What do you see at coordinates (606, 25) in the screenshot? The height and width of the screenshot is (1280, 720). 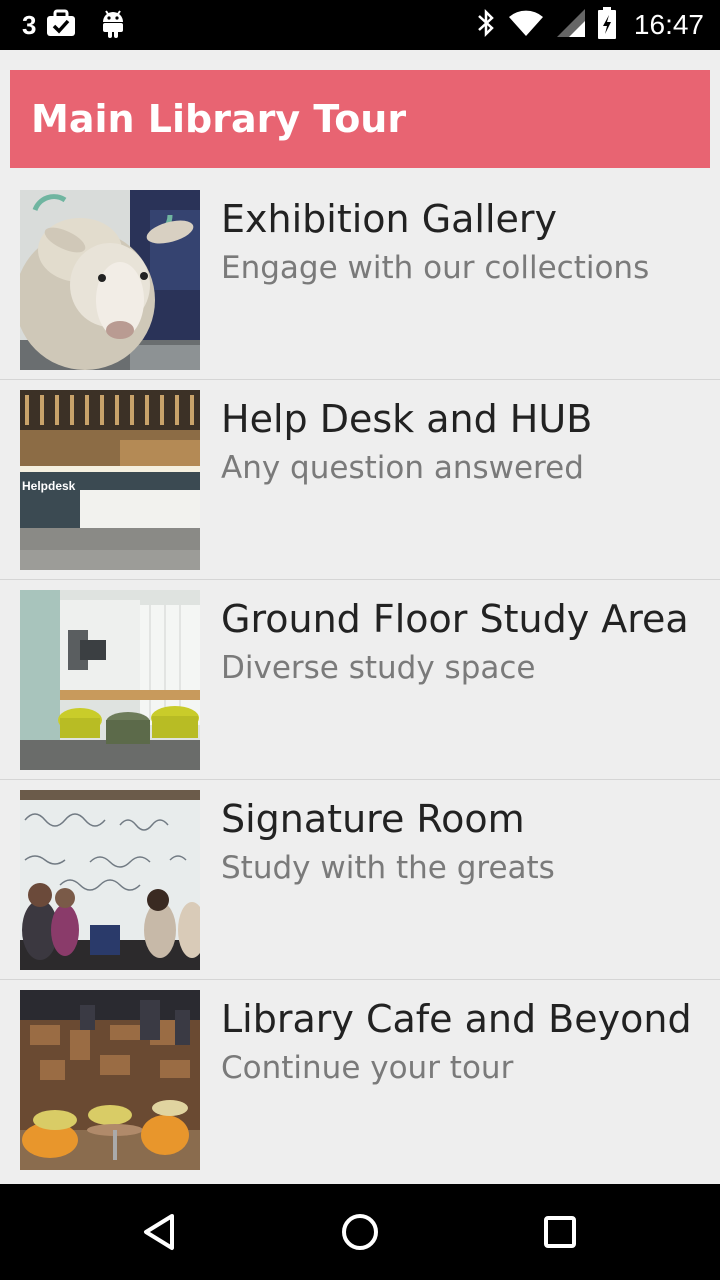 I see `battery-charging-icon` at bounding box center [606, 25].